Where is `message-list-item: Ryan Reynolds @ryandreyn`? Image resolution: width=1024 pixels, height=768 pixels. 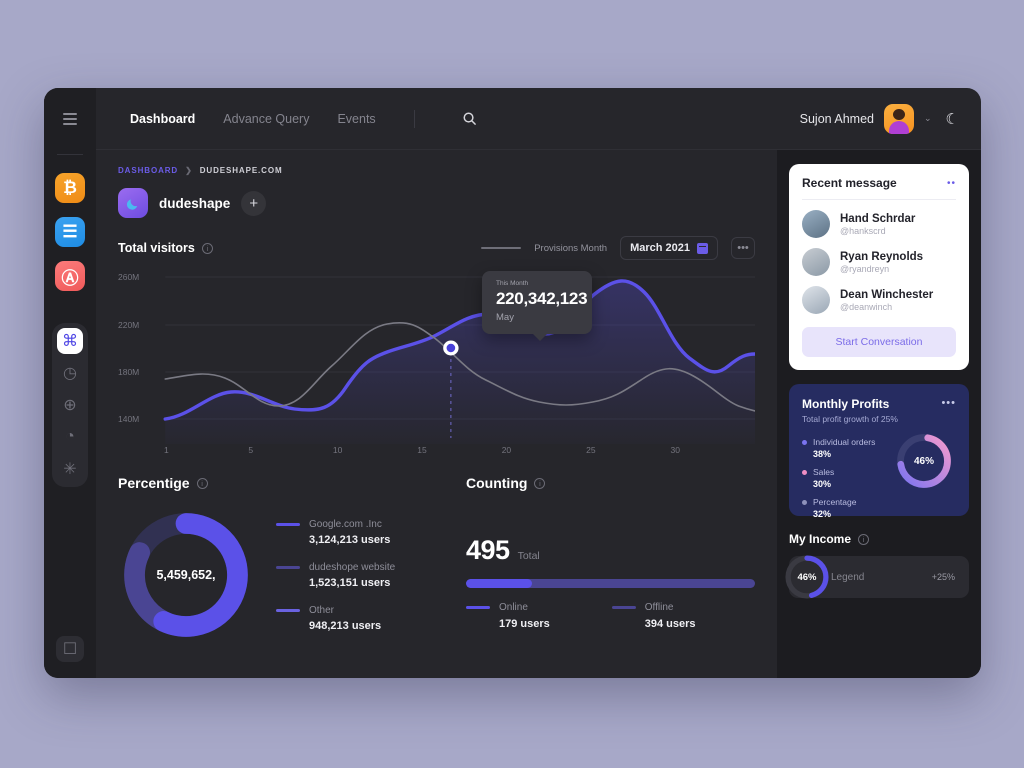
message-list-item: Ryan Reynolds @ryandreyn is located at coordinates (879, 262).